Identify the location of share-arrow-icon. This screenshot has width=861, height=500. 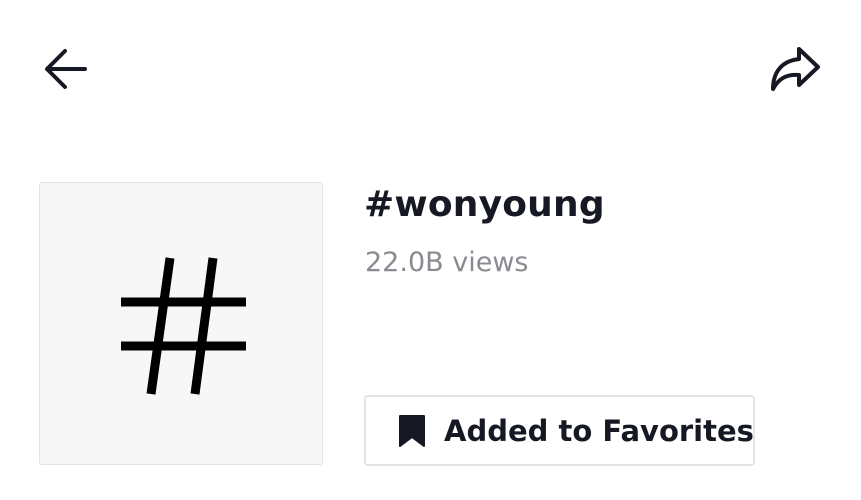
(795, 71).